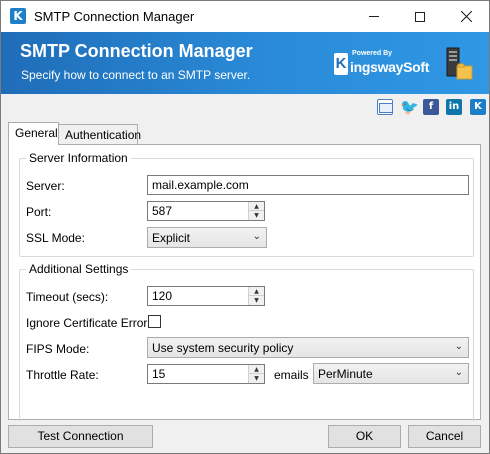 The height and width of the screenshot is (454, 490). Describe the element at coordinates (67, 297) in the screenshot. I see `timeout-label: Timeout (secs):` at that location.